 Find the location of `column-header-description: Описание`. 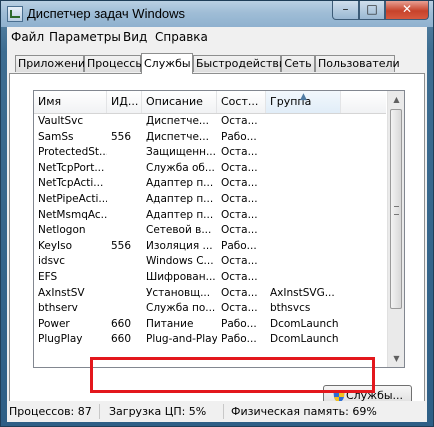

column-header-description: Описание is located at coordinates (179, 102).